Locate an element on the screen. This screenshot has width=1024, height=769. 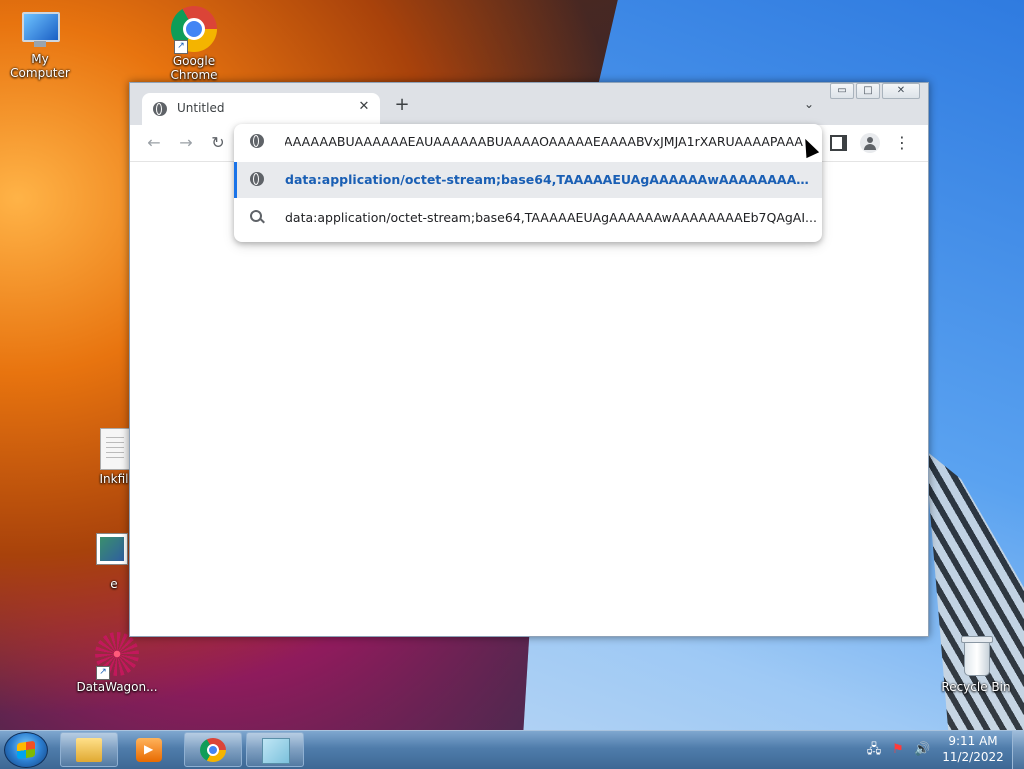
close-window-button: ✕ is located at coordinates (901, 91).